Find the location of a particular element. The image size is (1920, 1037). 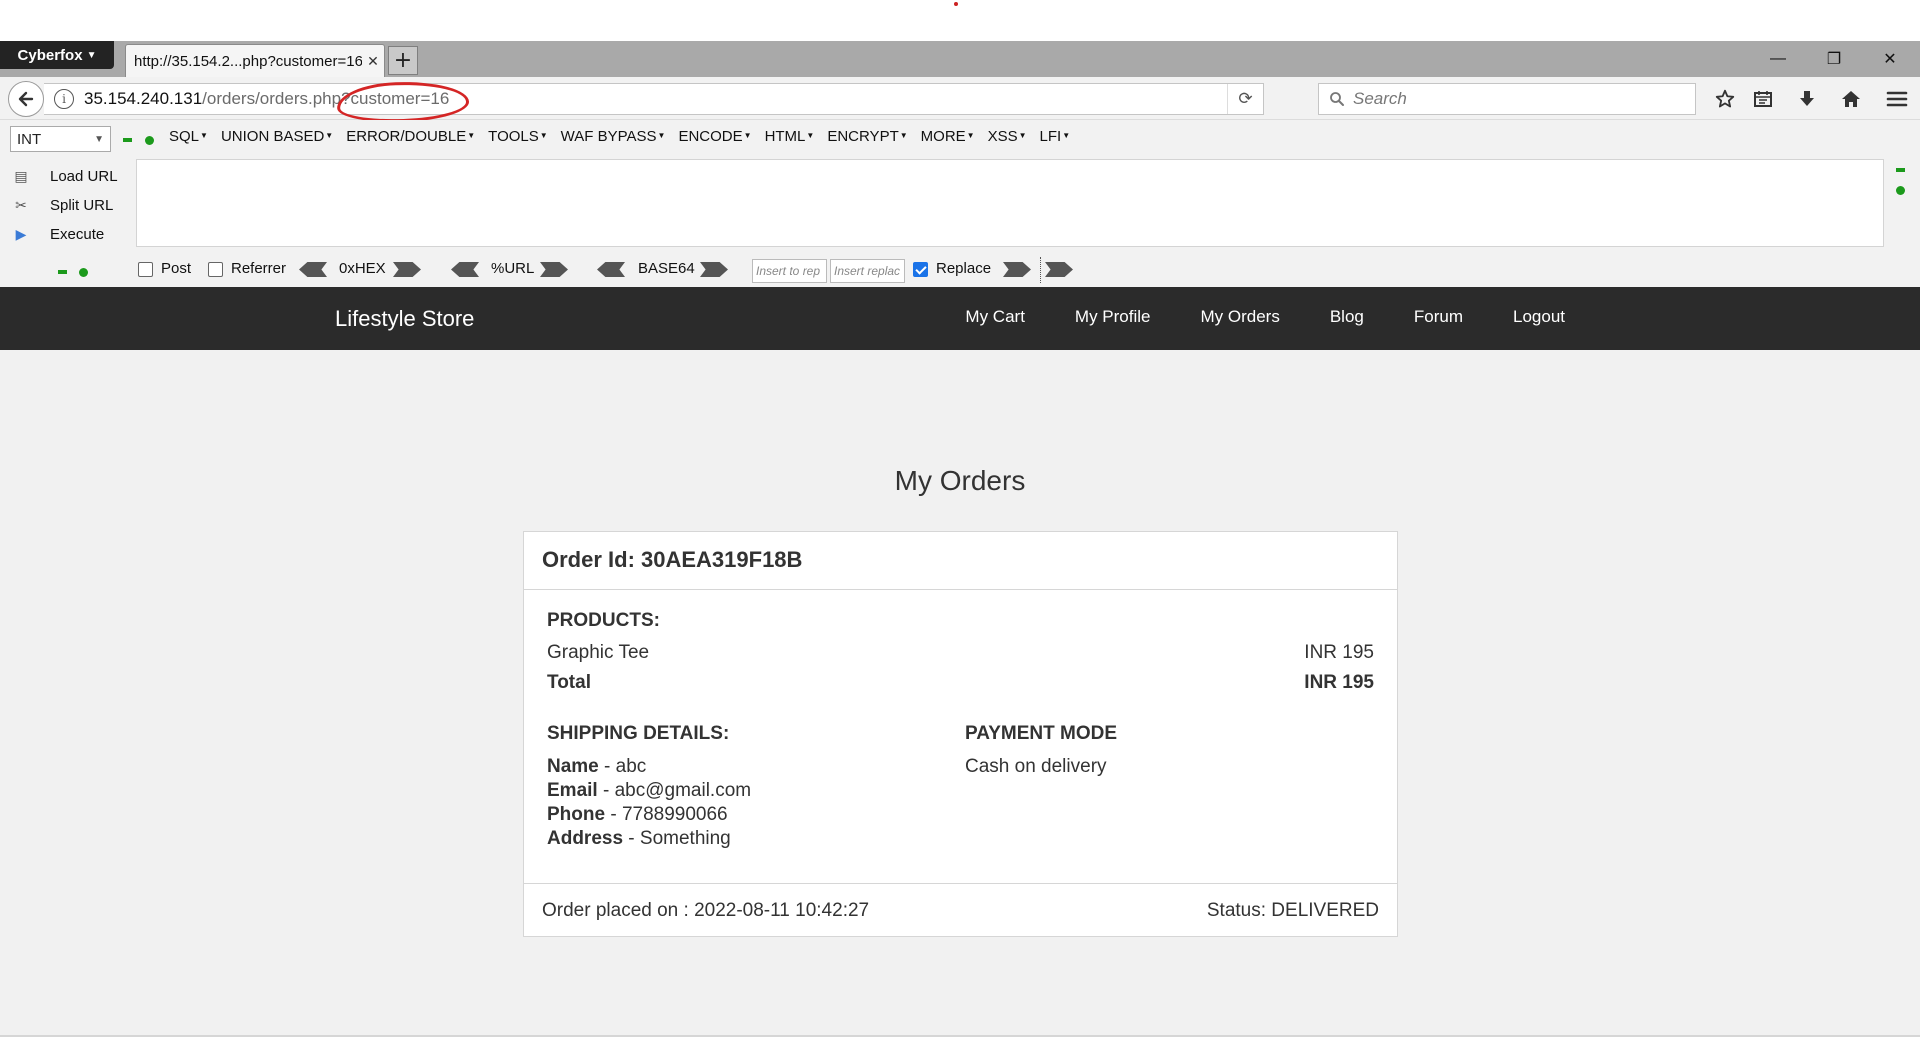

home-icon is located at coordinates (1851, 99).